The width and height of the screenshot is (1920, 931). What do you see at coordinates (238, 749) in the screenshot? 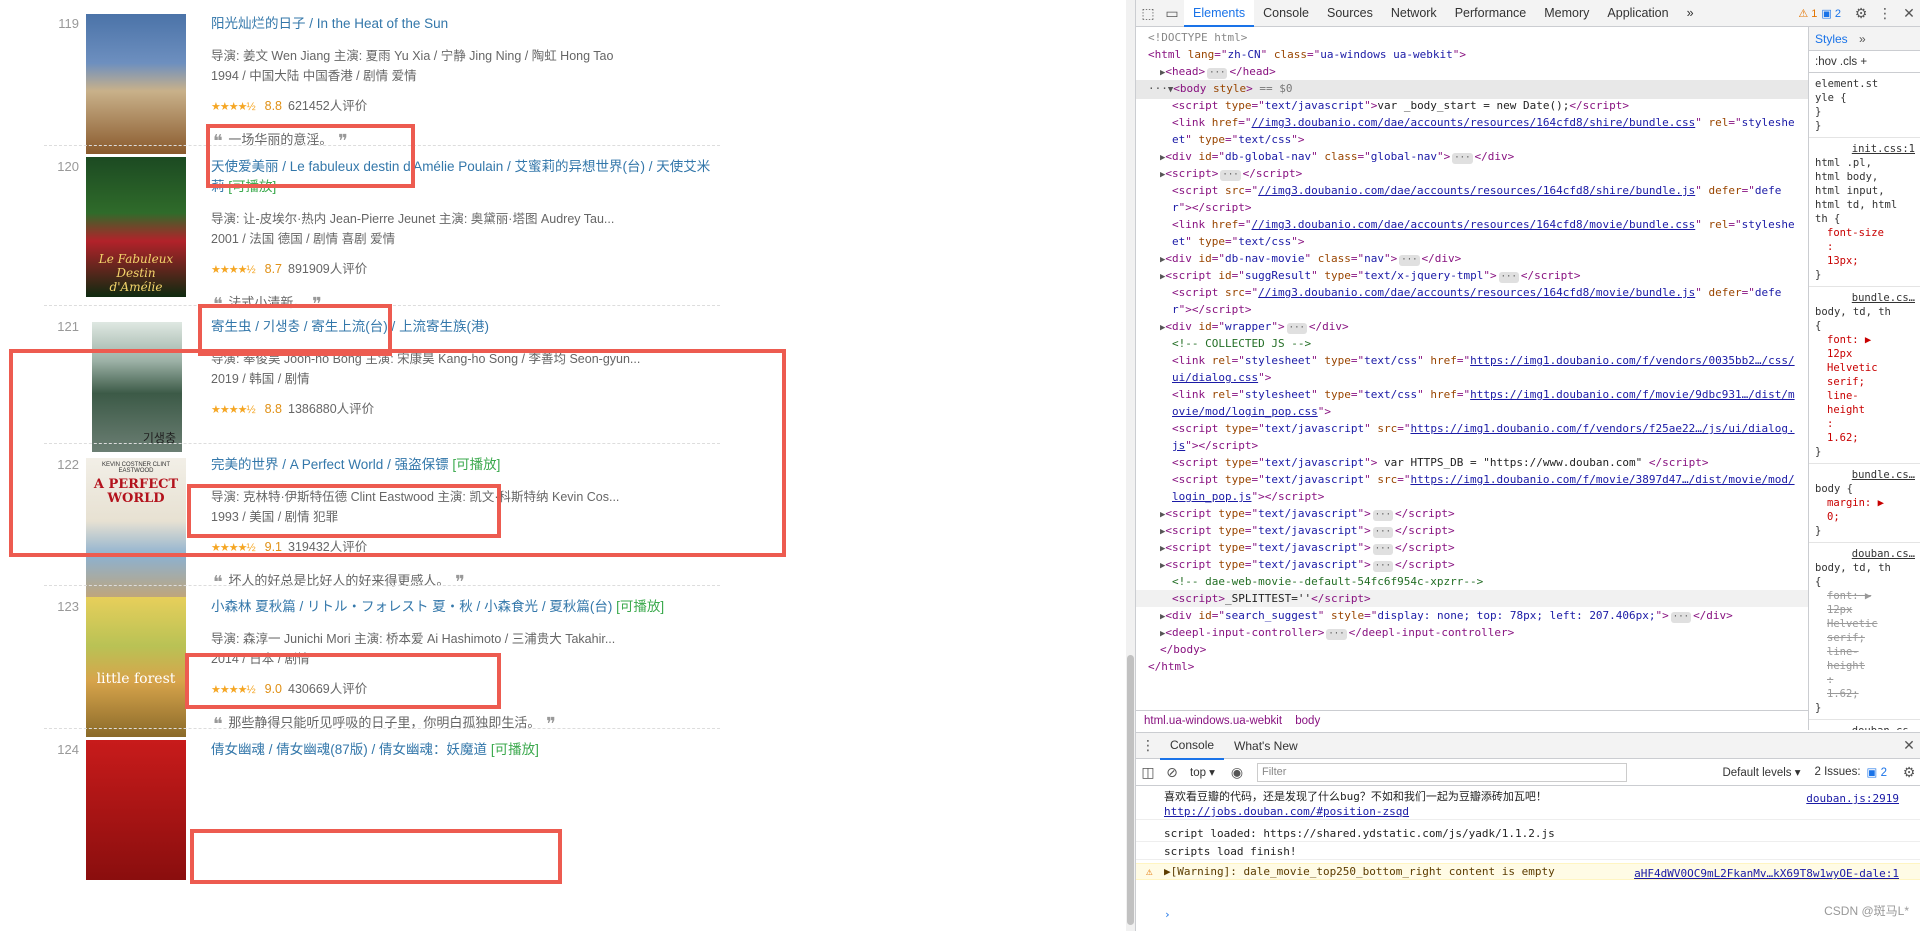
I see `movie-title-link: 倩女幽魂` at bounding box center [238, 749].